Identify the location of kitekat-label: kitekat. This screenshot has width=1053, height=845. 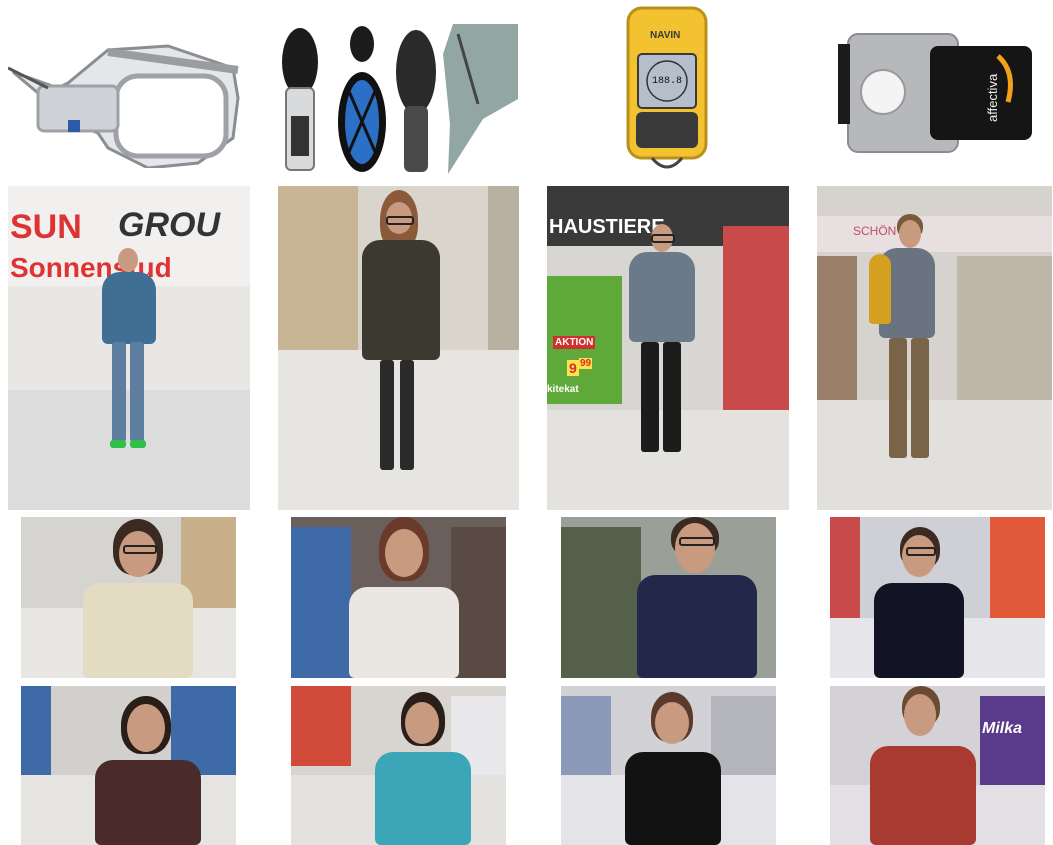
(563, 389).